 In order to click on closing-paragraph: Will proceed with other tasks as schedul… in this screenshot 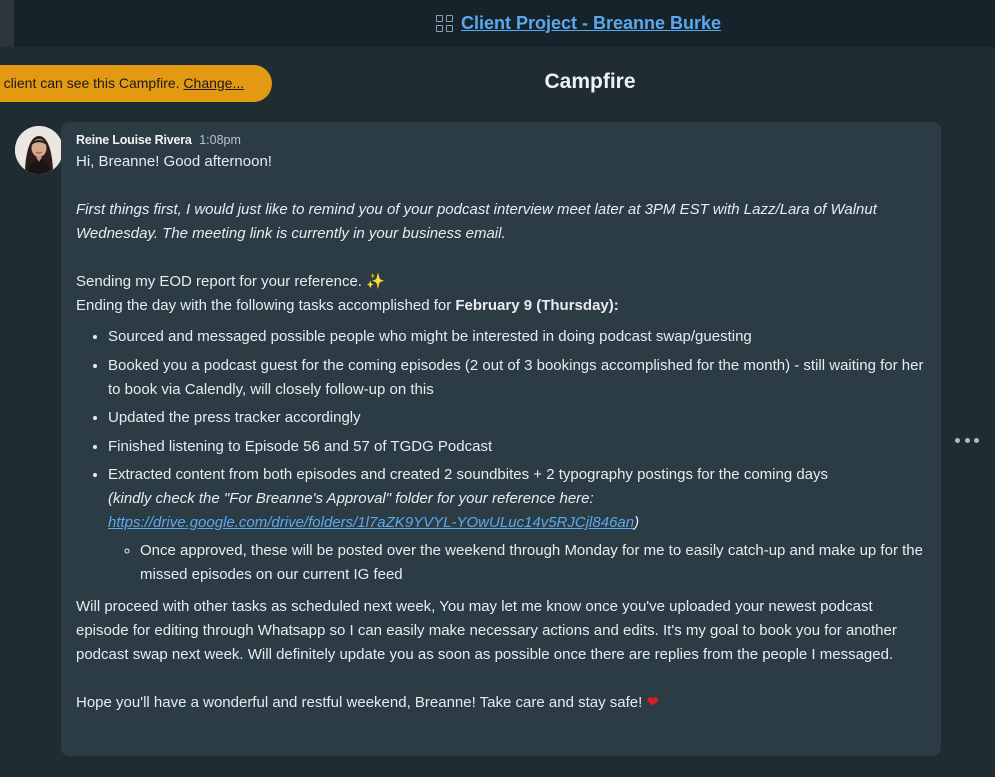, I will do `click(486, 630)`.